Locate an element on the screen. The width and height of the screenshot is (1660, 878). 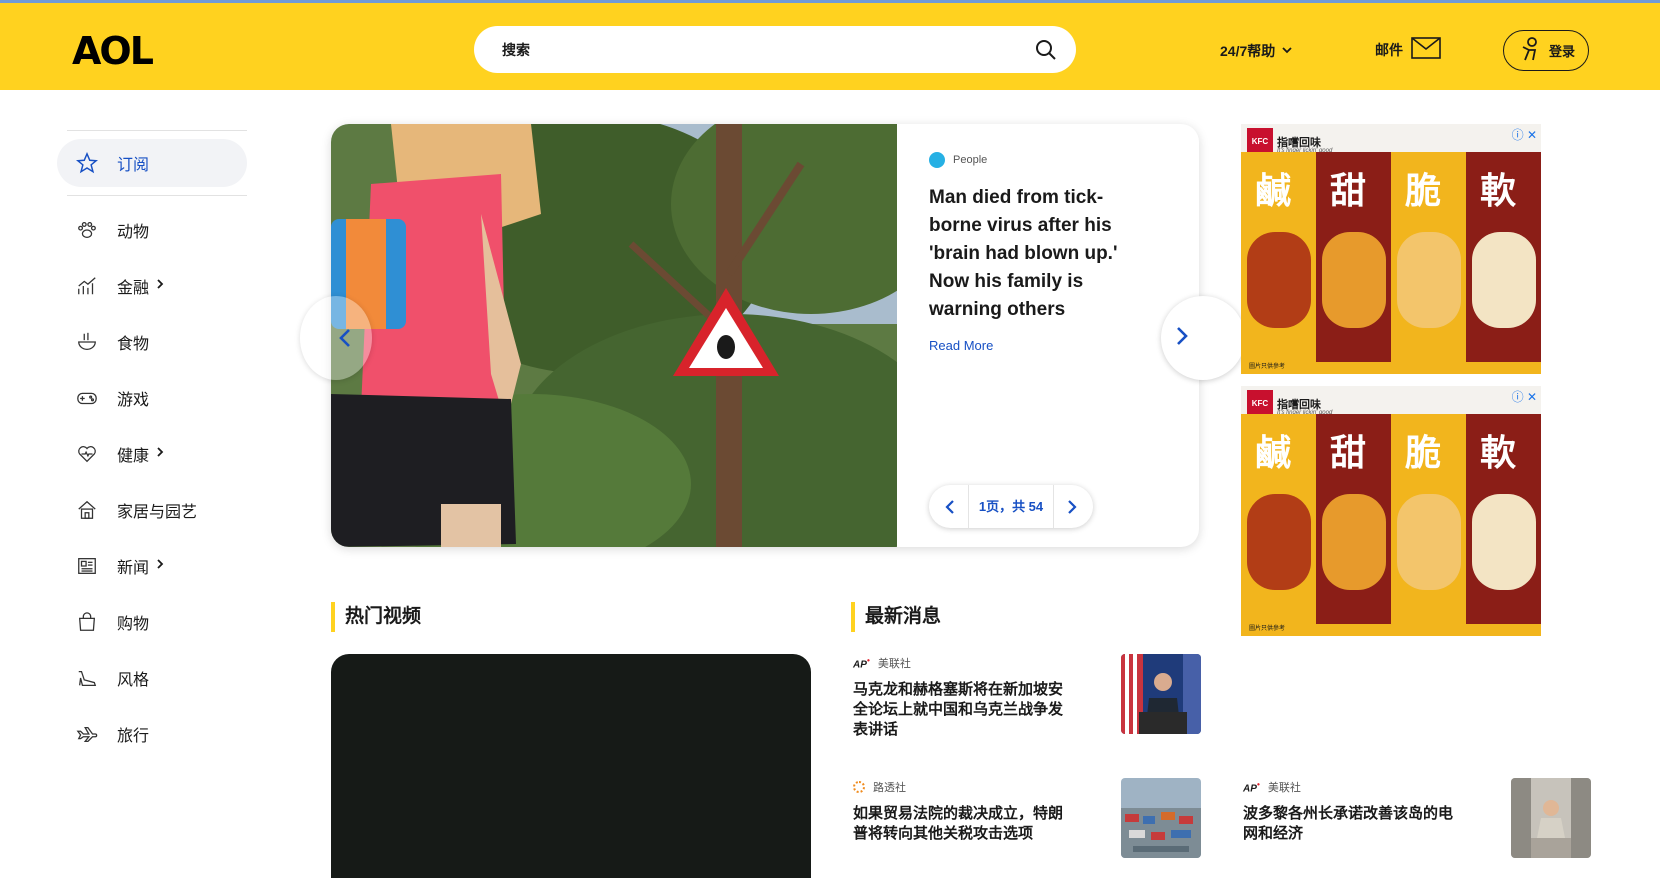
reuters-logo-icon is located at coordinates (859, 787).